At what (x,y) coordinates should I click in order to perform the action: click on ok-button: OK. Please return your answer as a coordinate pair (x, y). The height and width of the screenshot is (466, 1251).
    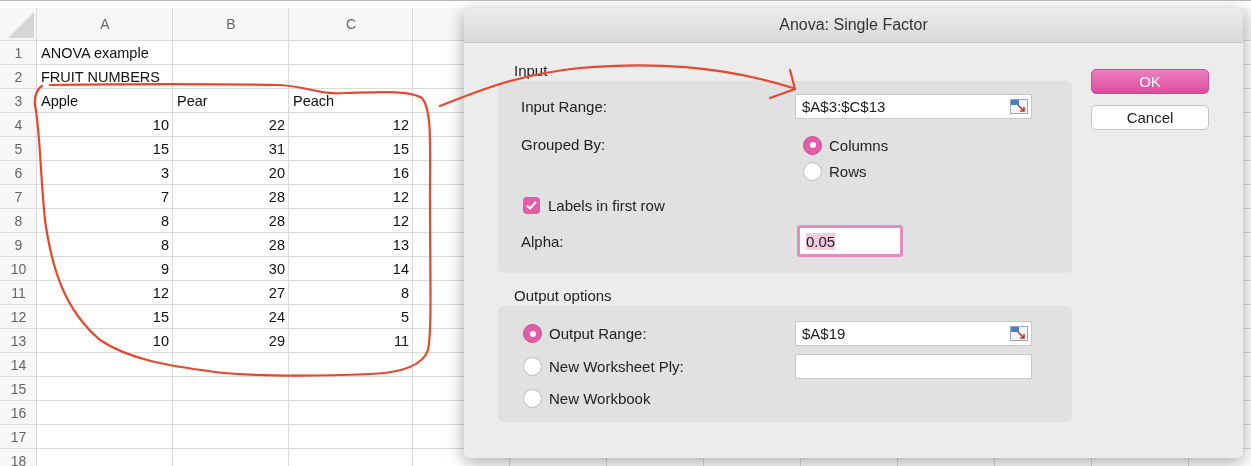
    Looking at the image, I should click on (1150, 81).